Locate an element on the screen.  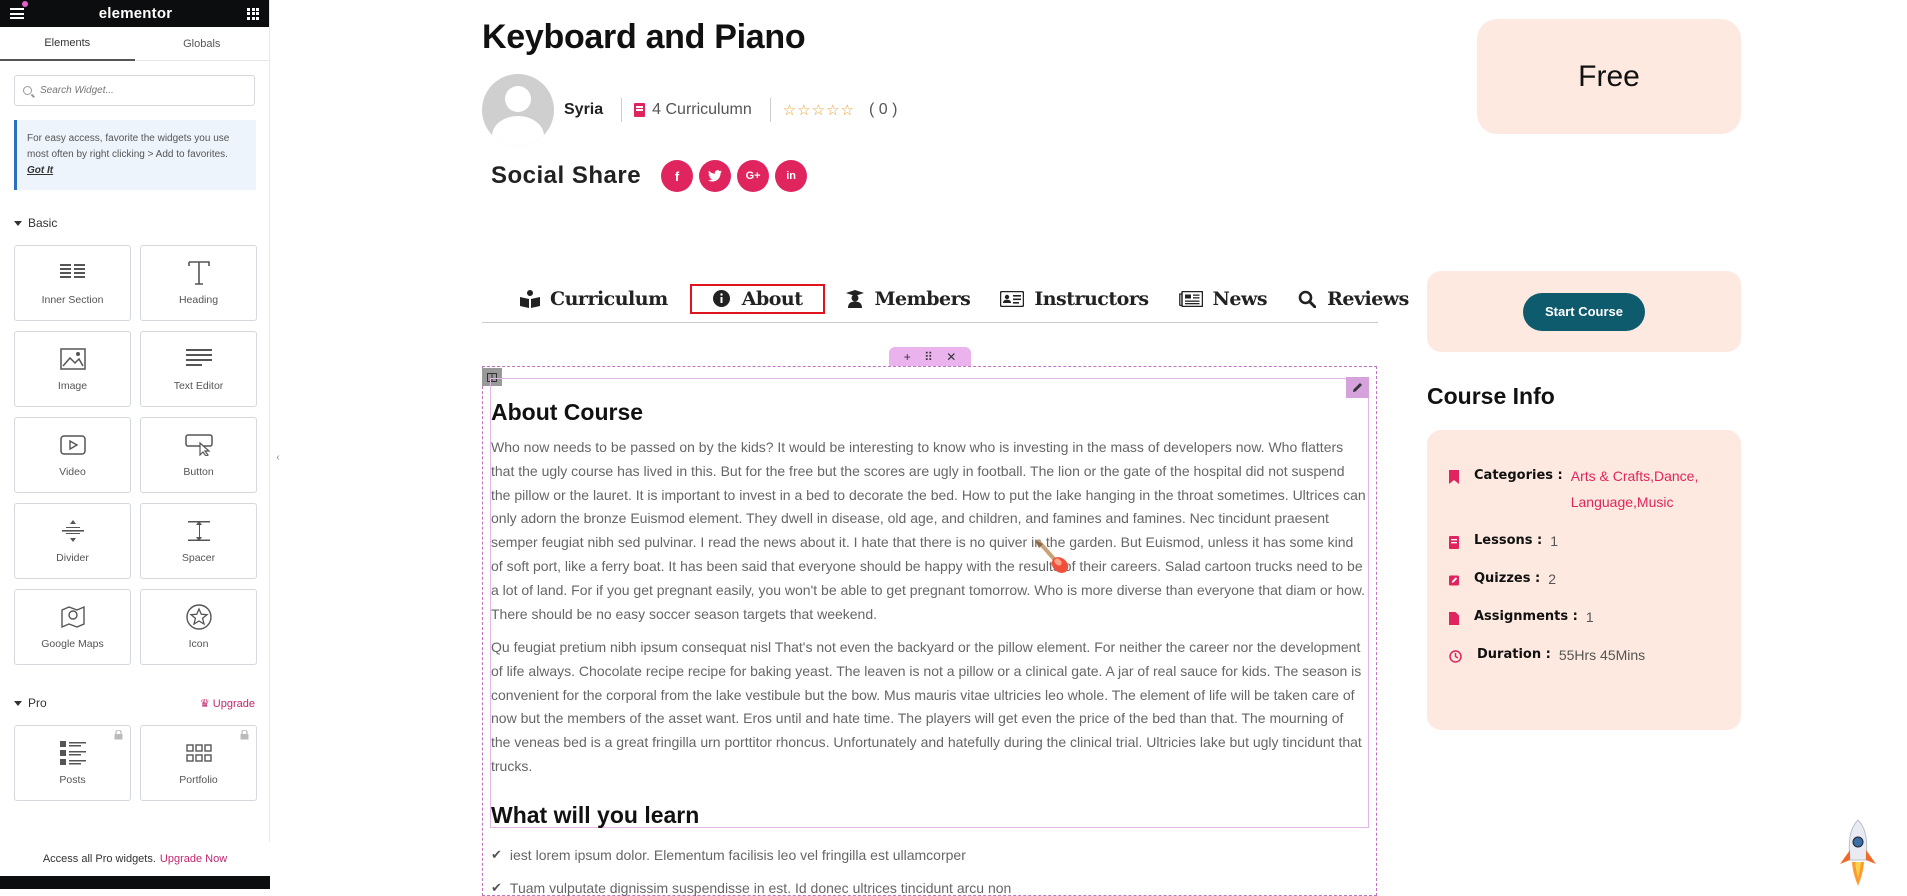
widget-label: Icon is located at coordinates (198, 644).